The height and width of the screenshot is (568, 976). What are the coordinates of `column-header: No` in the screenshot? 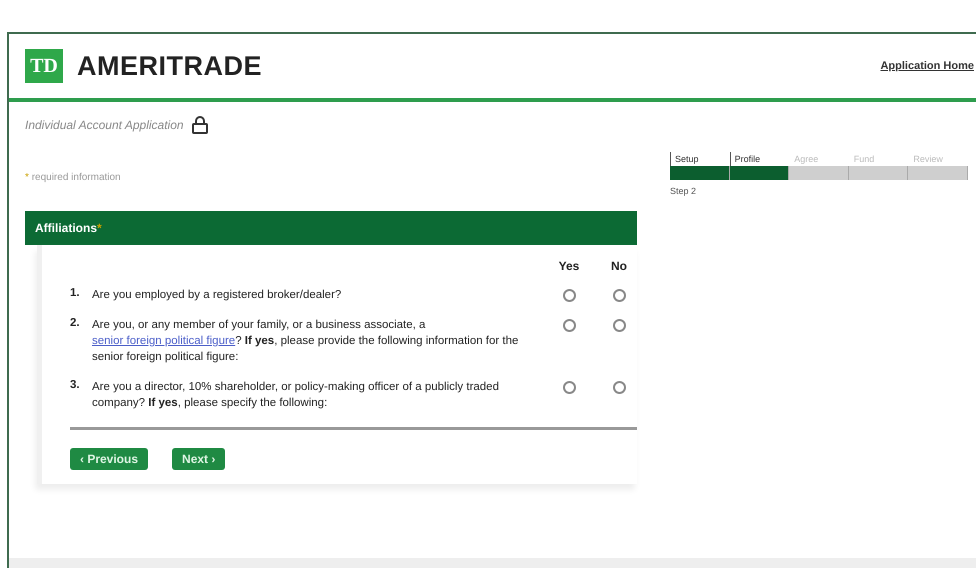 It's located at (619, 266).